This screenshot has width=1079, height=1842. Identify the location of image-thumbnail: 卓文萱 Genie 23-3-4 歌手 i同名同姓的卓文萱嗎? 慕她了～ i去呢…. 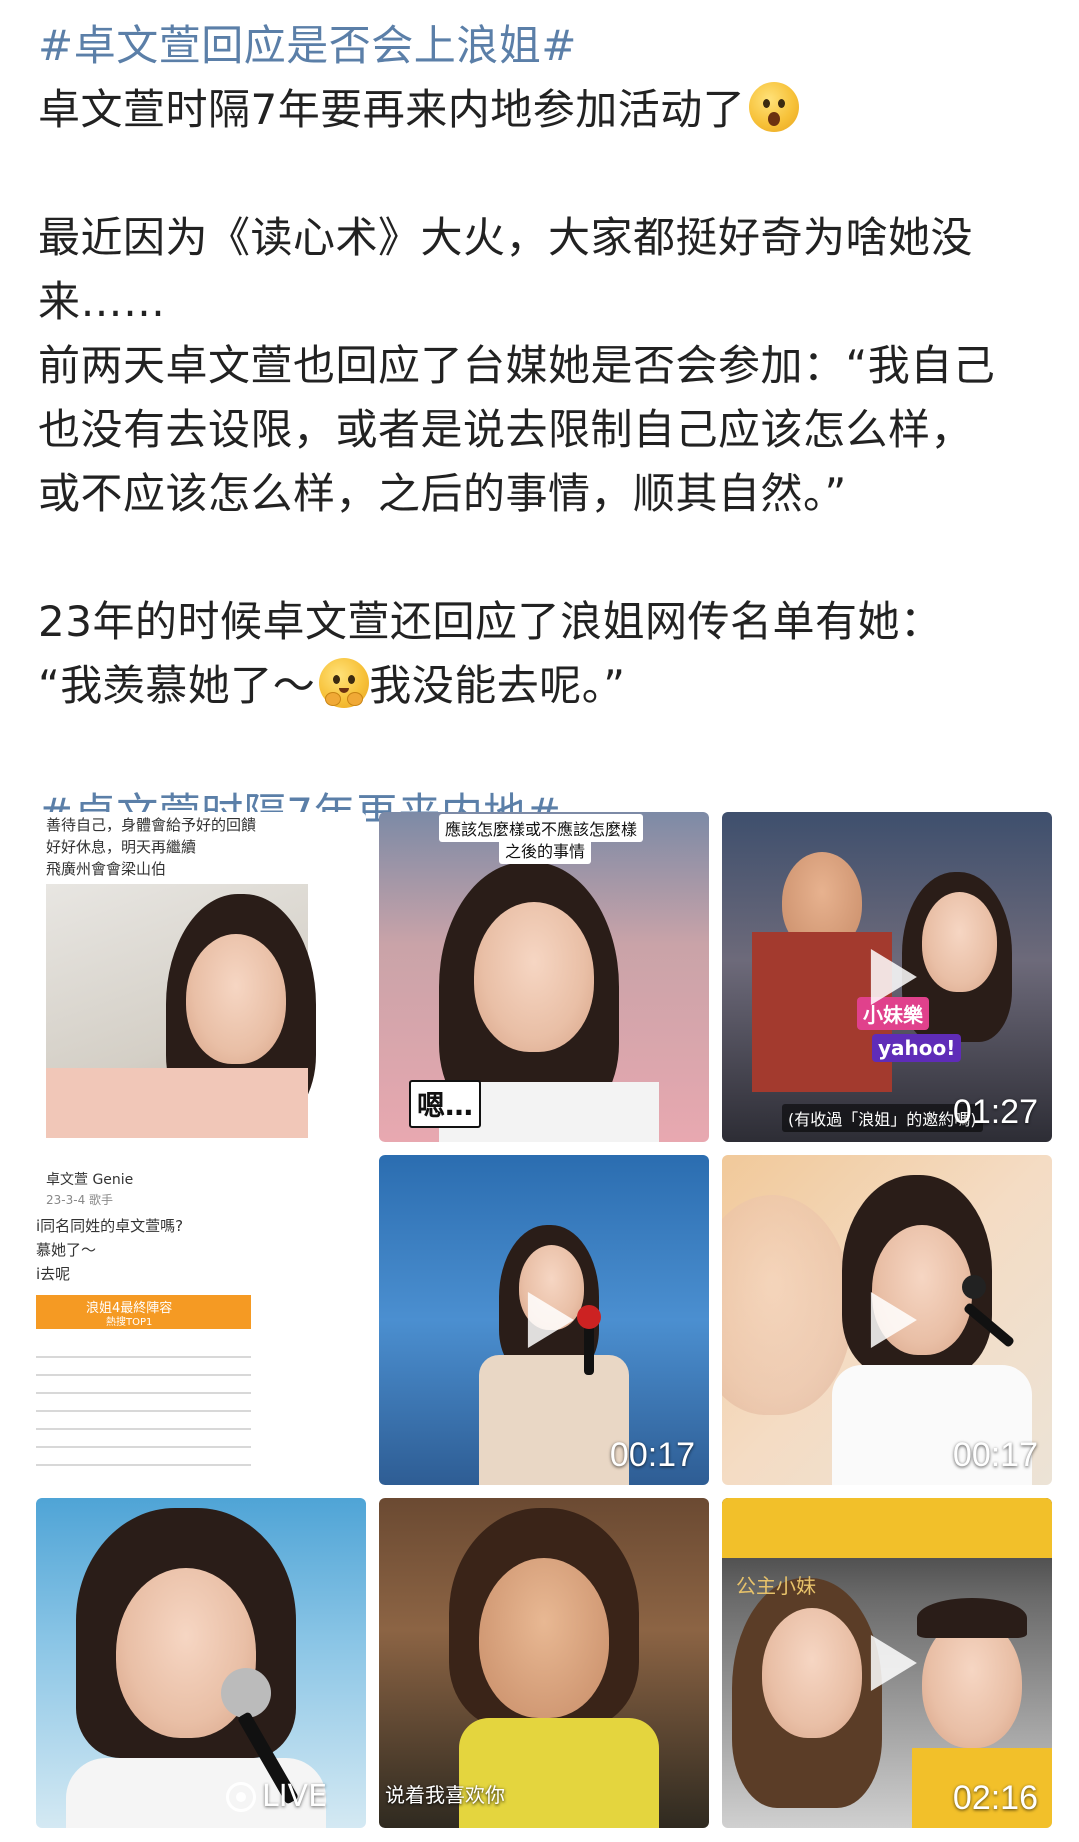
(201, 1320).